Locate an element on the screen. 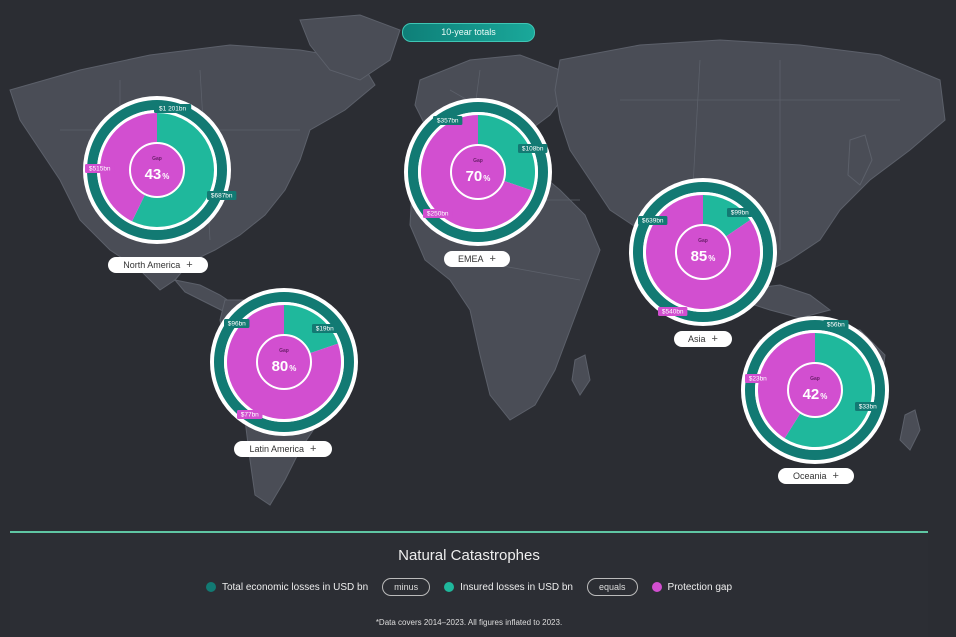 This screenshot has width=956, height=637. insured-tag: $99bn is located at coordinates (740, 212).